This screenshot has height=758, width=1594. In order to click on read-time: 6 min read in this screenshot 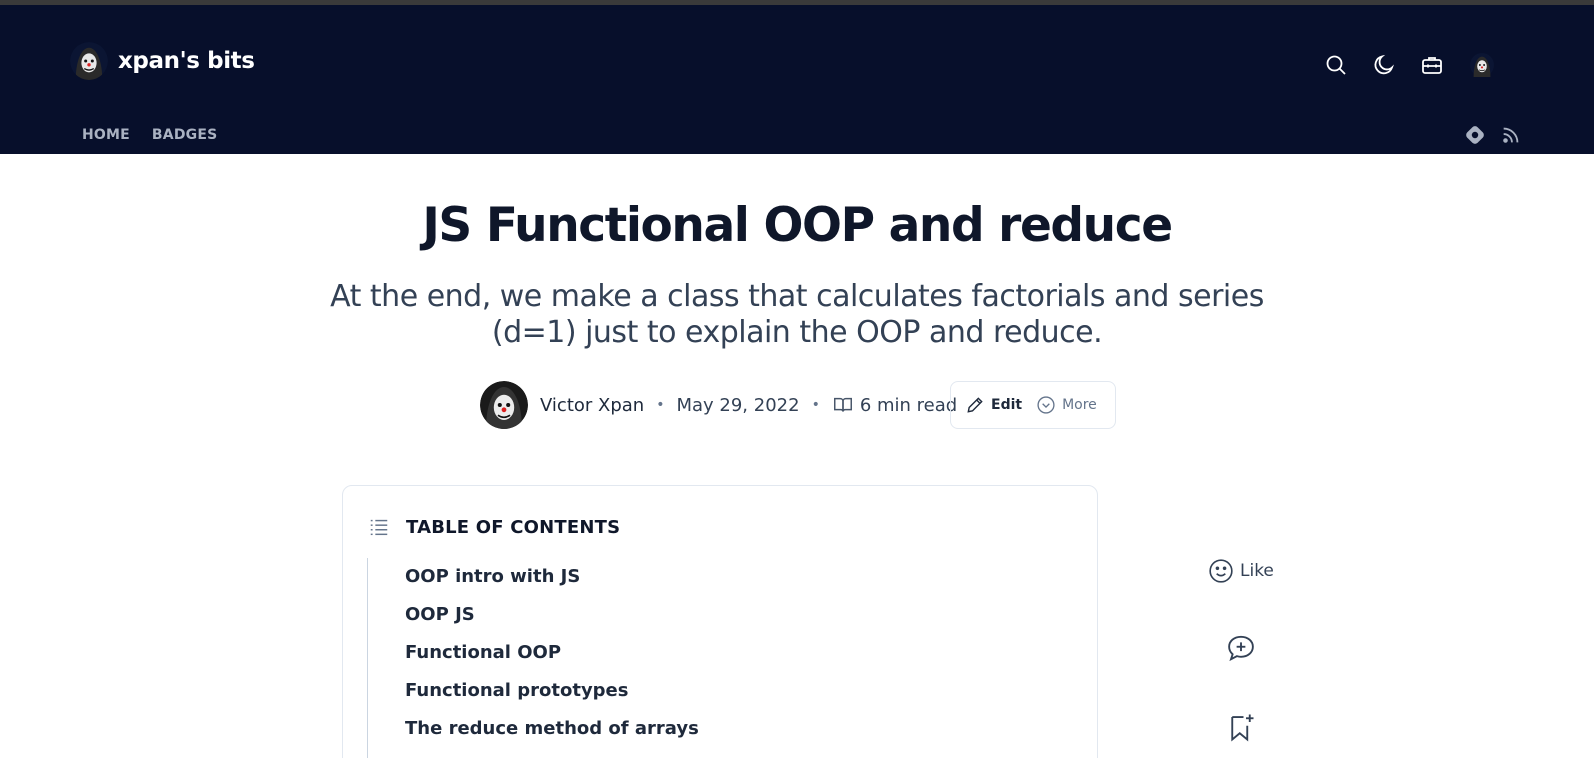, I will do `click(908, 405)`.